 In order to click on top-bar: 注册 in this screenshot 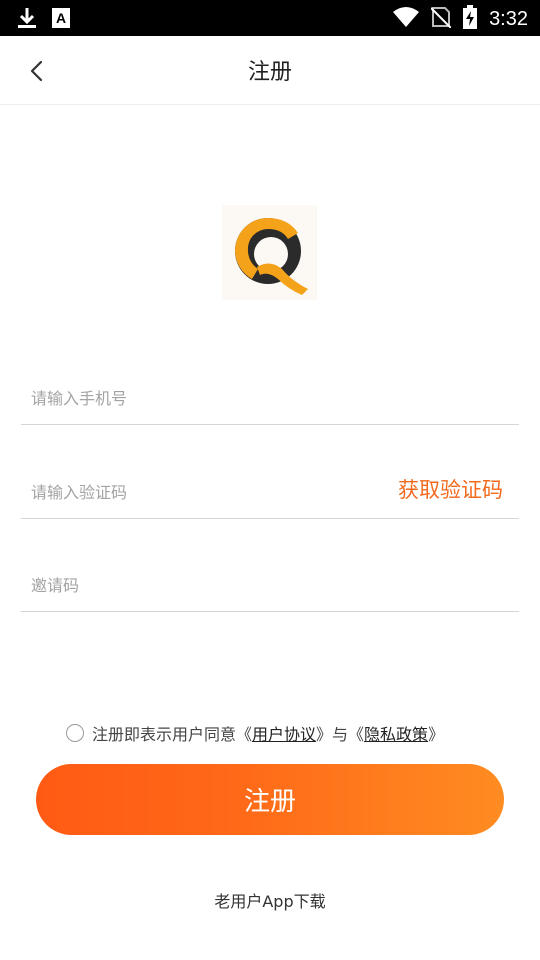, I will do `click(270, 70)`.